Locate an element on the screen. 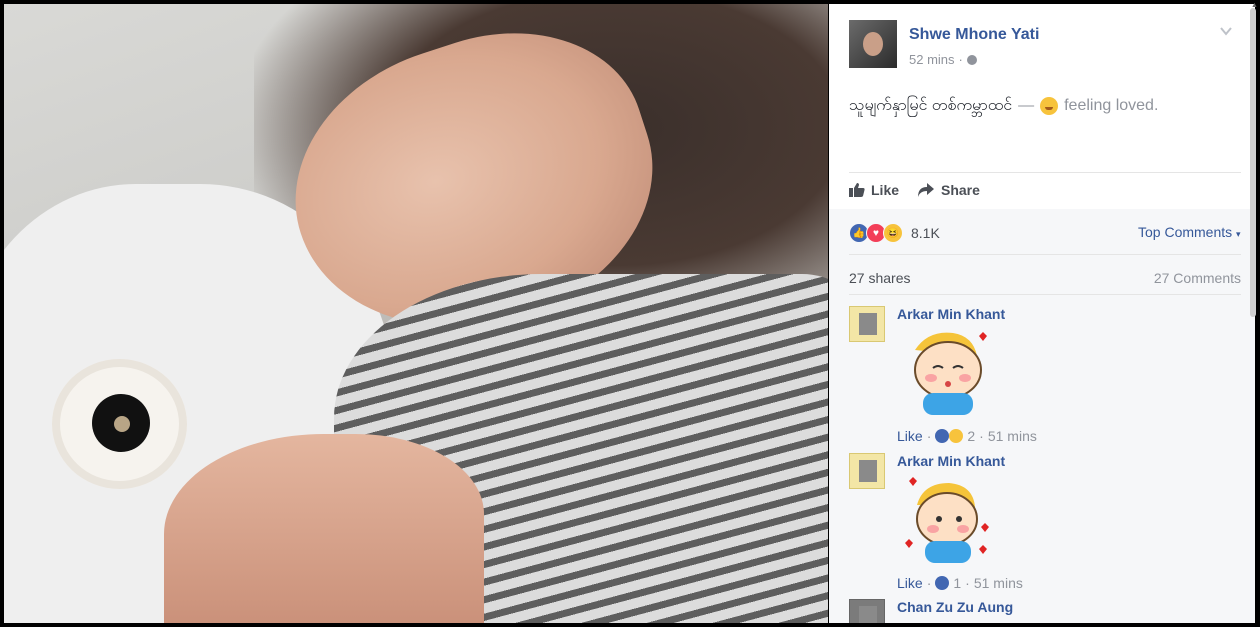  comment-item: Arkar Min Khant Like · 2 · 51 mins is located at coordinates (1049, 376).